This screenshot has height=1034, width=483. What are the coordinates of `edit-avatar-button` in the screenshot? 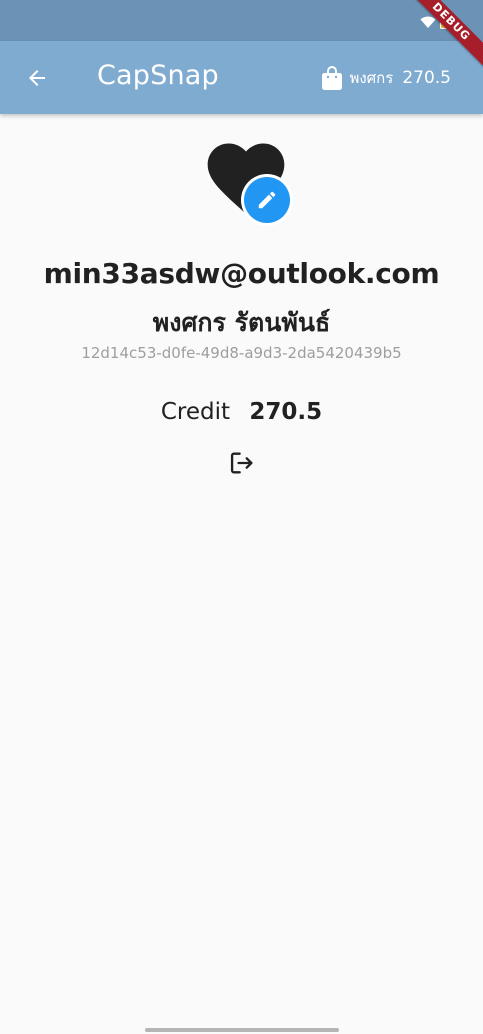 It's located at (267, 200).